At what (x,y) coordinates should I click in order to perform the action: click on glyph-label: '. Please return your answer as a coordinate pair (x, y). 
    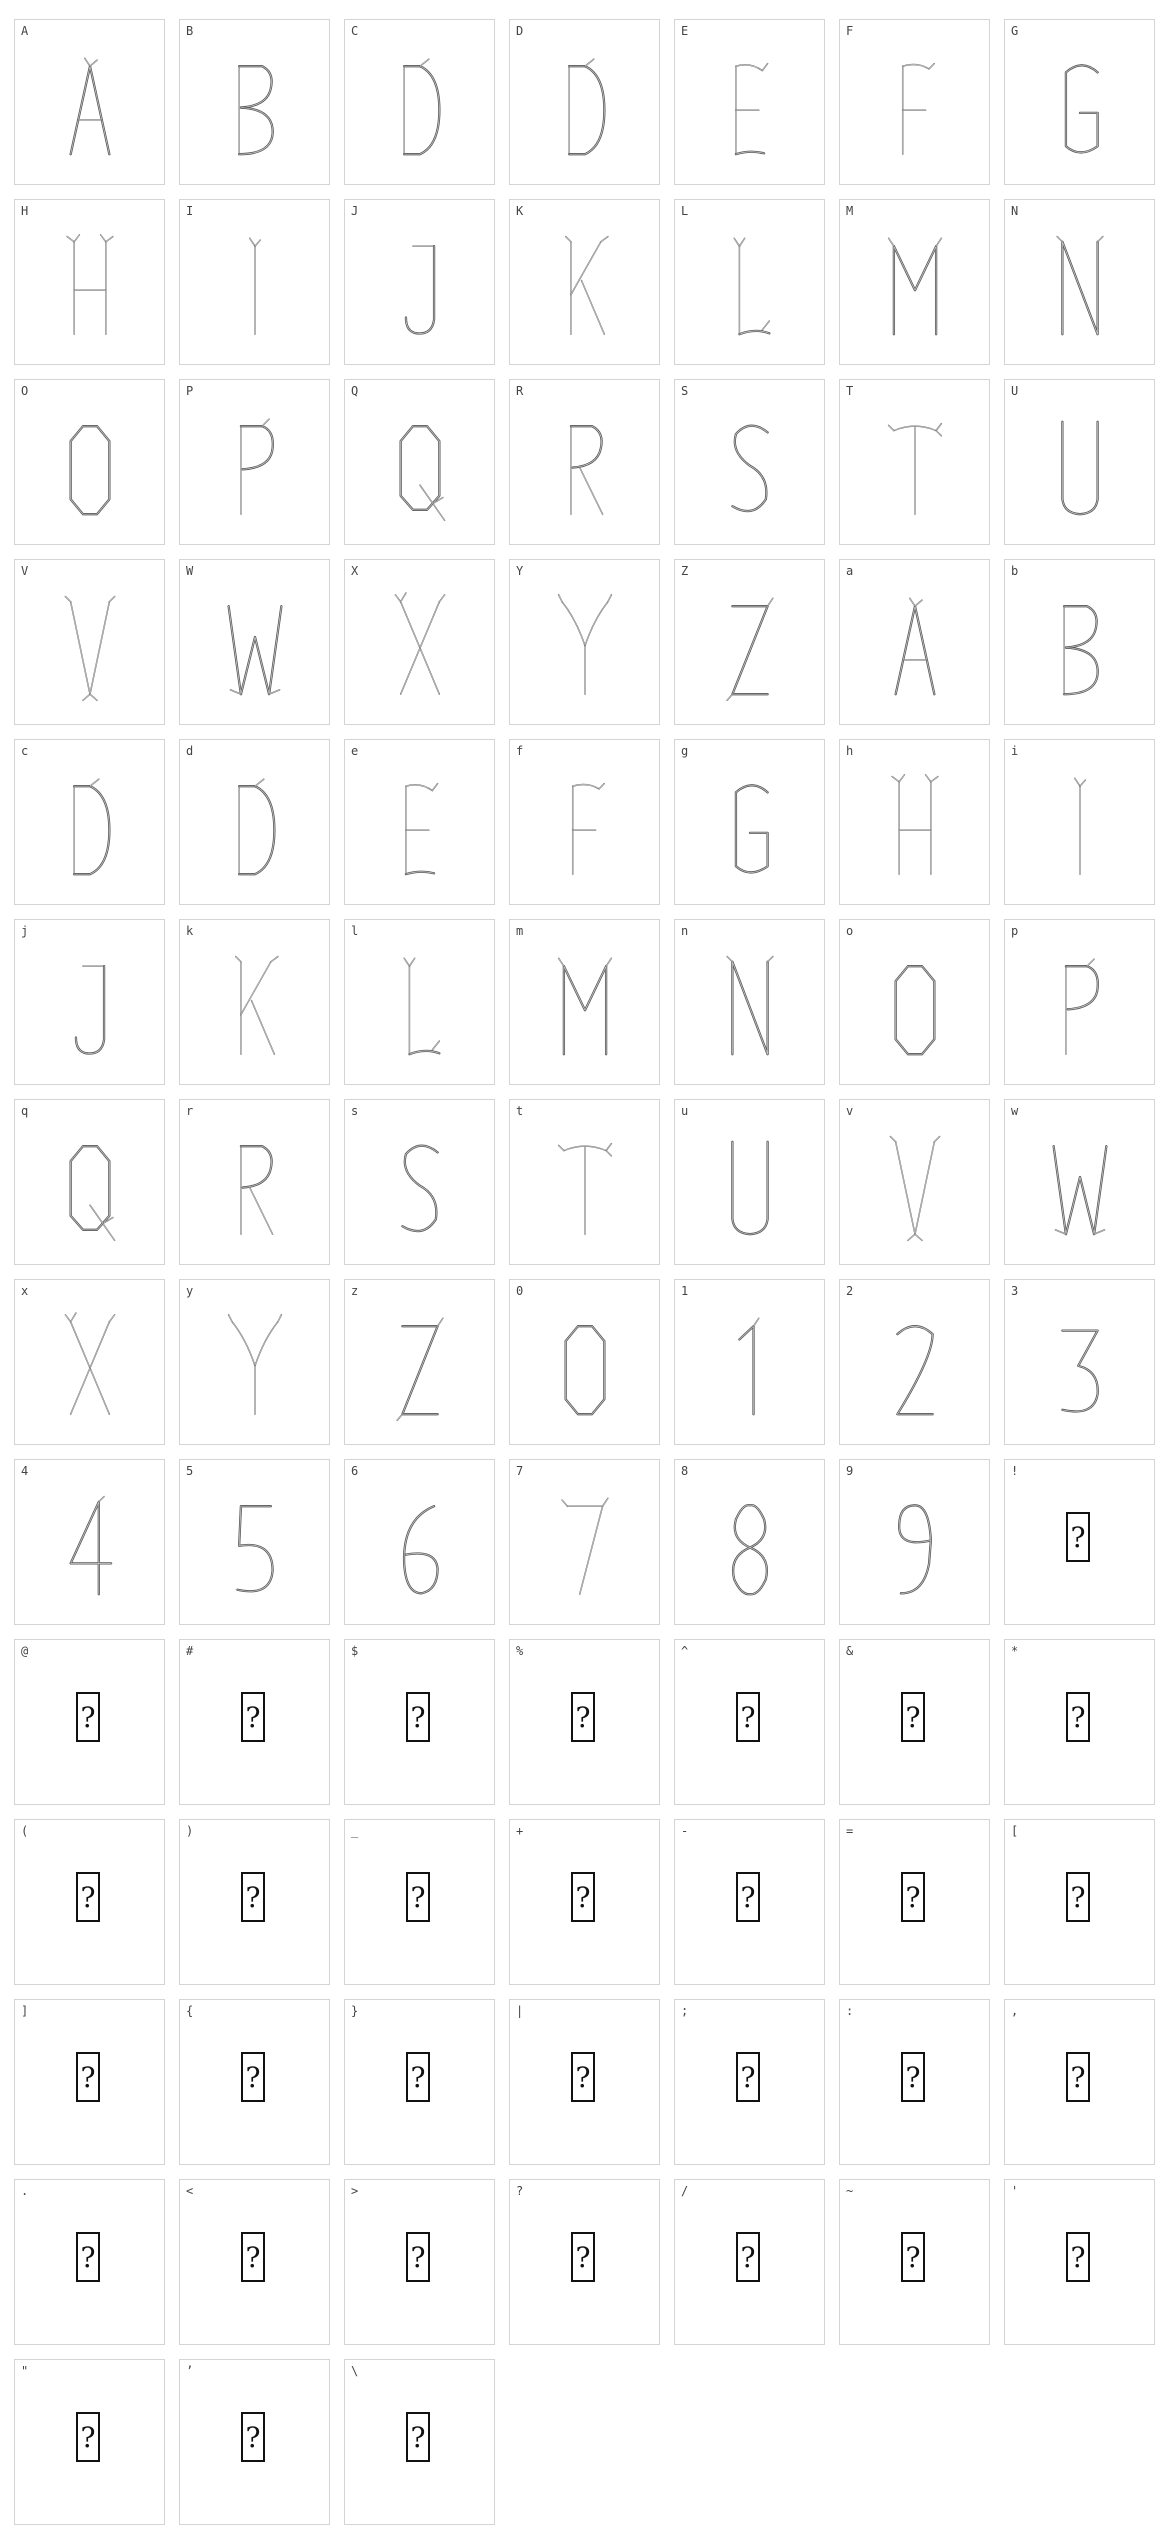
    Looking at the image, I should click on (1015, 2191).